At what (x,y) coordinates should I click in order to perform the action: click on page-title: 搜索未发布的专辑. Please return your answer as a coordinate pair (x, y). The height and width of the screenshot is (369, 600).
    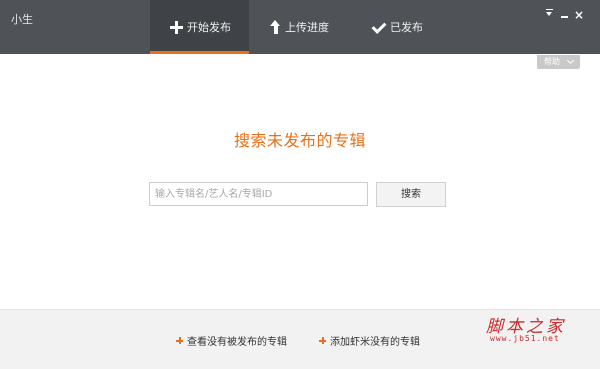
    Looking at the image, I should click on (299, 140).